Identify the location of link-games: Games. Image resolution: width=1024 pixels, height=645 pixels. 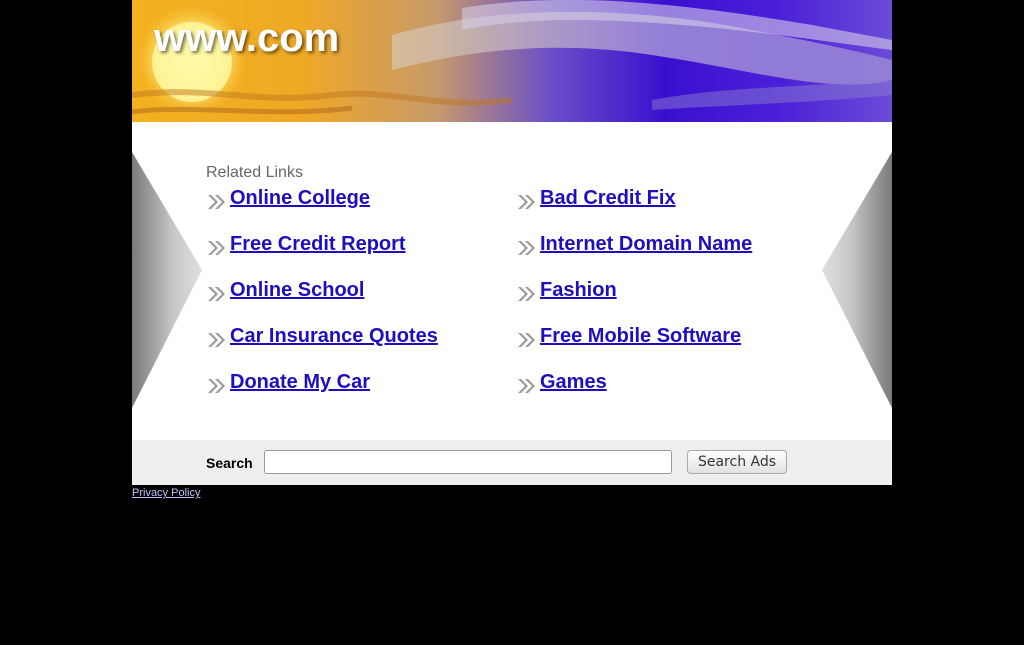
(573, 382).